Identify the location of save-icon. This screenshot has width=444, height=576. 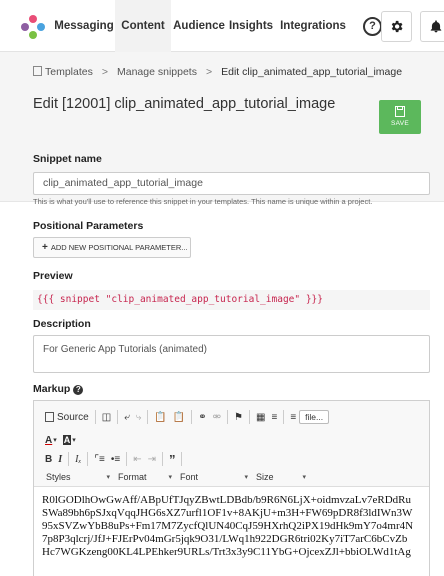
(400, 111).